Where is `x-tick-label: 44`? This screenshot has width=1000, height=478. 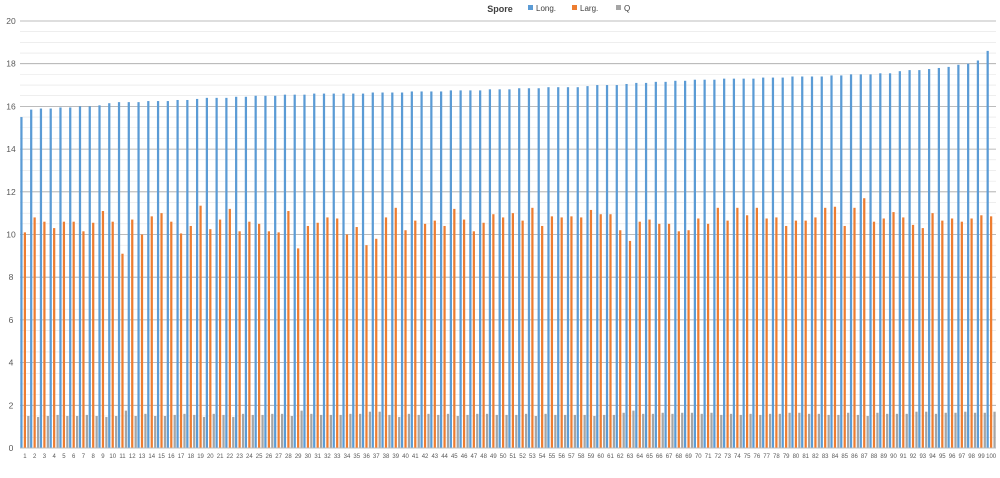
x-tick-label: 44 is located at coordinates (444, 457).